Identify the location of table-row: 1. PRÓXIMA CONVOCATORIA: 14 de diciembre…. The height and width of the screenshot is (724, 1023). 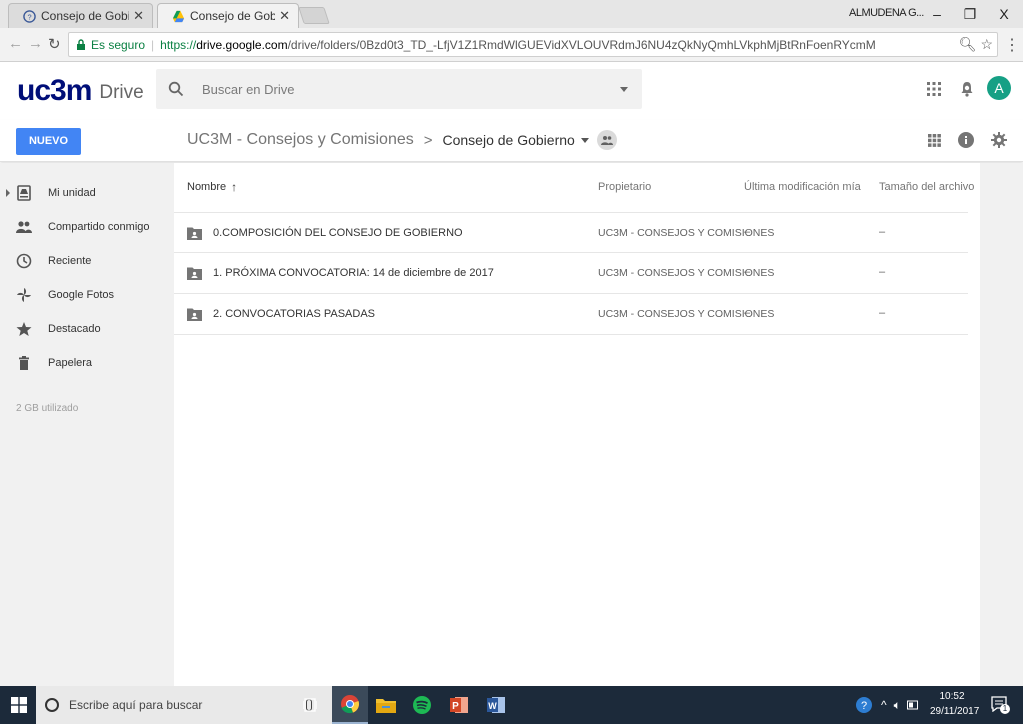
(571, 273).